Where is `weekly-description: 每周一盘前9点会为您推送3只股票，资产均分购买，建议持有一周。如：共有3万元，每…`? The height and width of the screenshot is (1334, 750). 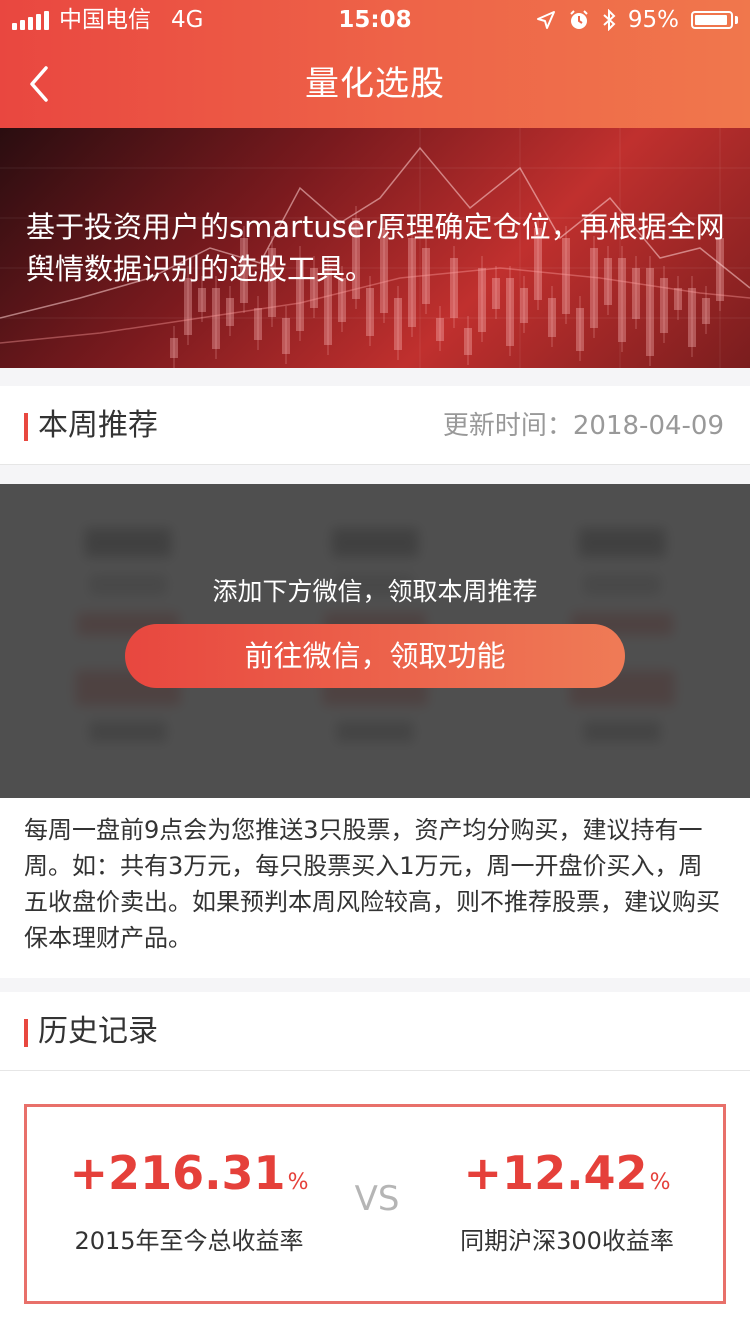 weekly-description: 每周一盘前9点会为您推送3只股票，资产均分购买，建议持有一周。如：共有3万元，每… is located at coordinates (372, 884).